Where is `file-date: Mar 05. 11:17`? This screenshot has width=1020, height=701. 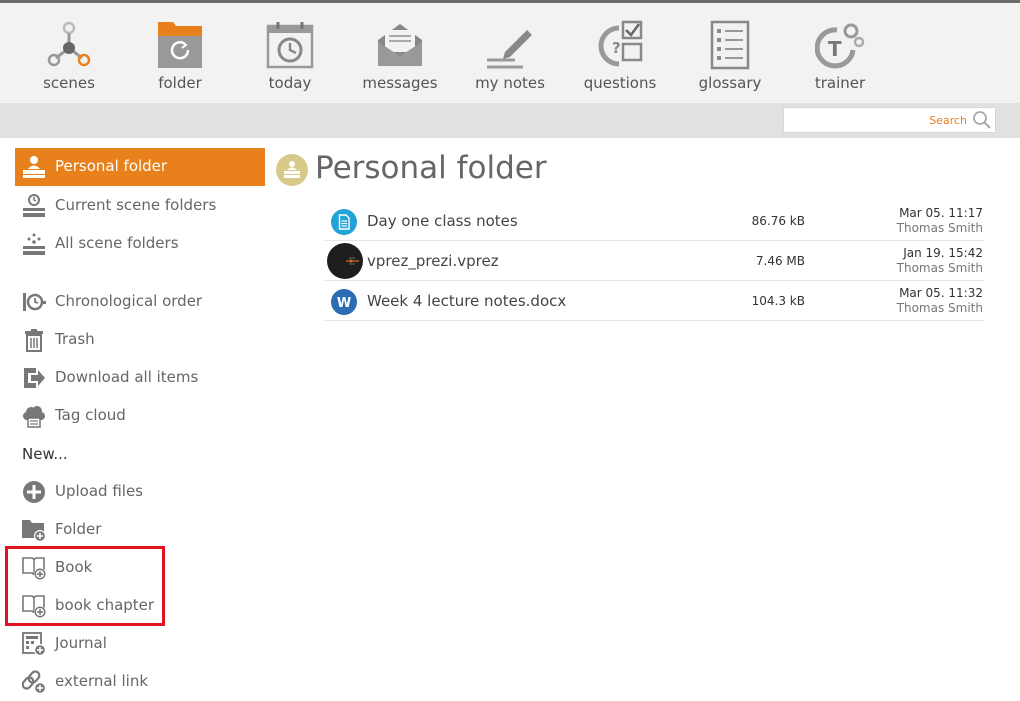 file-date: Mar 05. 11:17 is located at coordinates (941, 213).